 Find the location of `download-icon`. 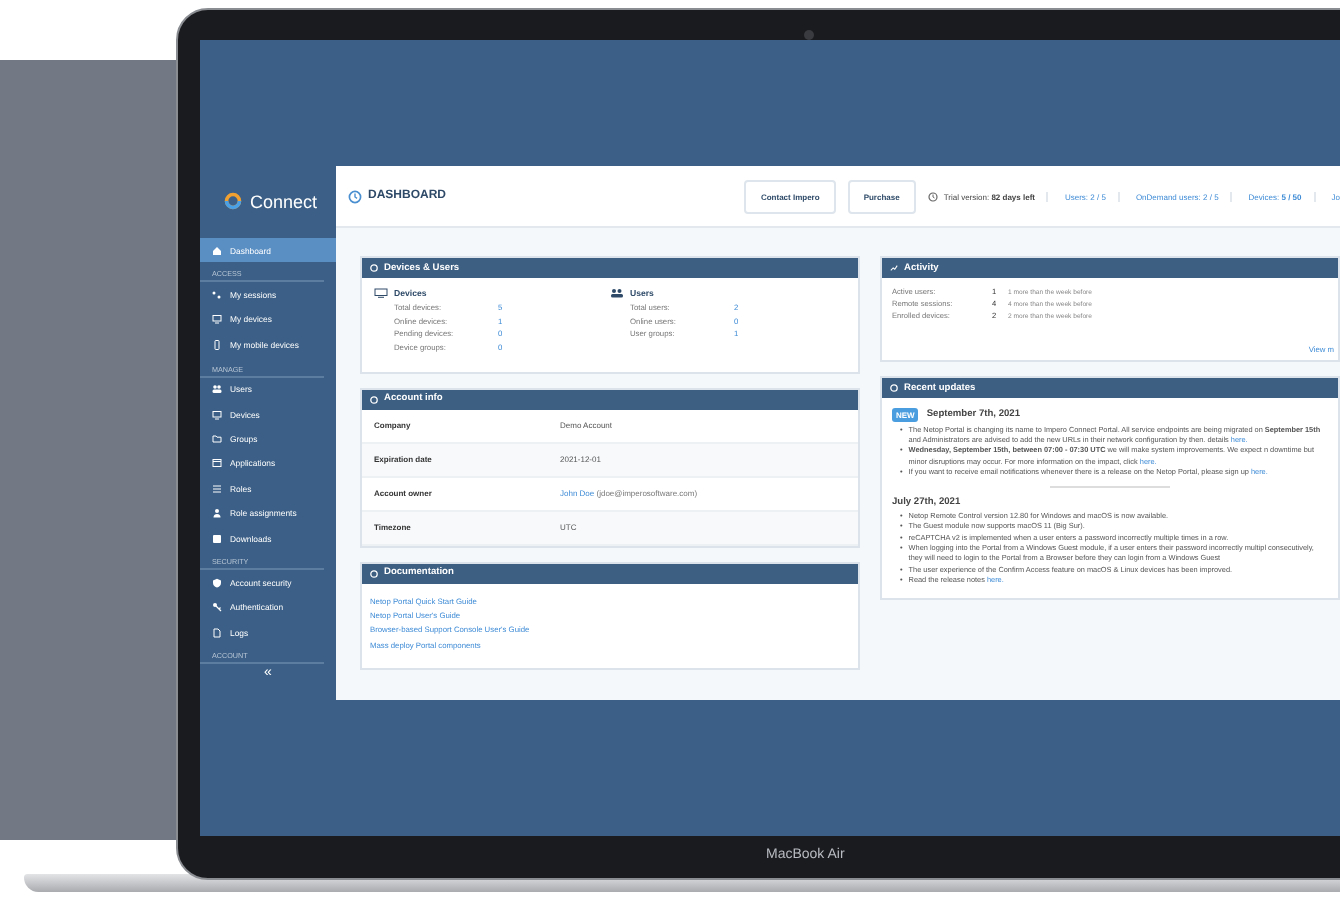

download-icon is located at coordinates (217, 538).